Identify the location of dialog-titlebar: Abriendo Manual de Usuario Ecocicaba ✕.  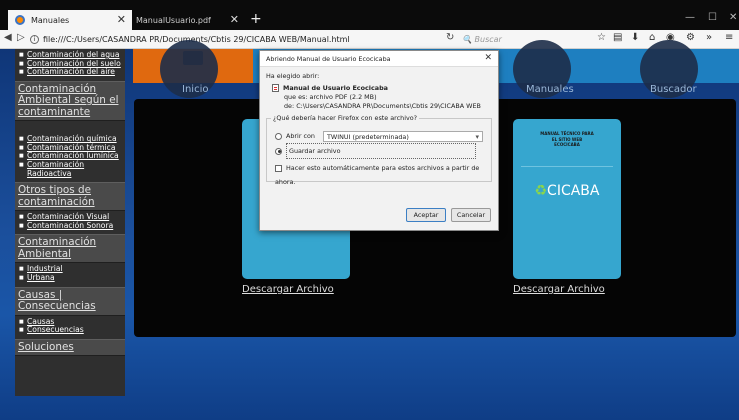
(379, 59).